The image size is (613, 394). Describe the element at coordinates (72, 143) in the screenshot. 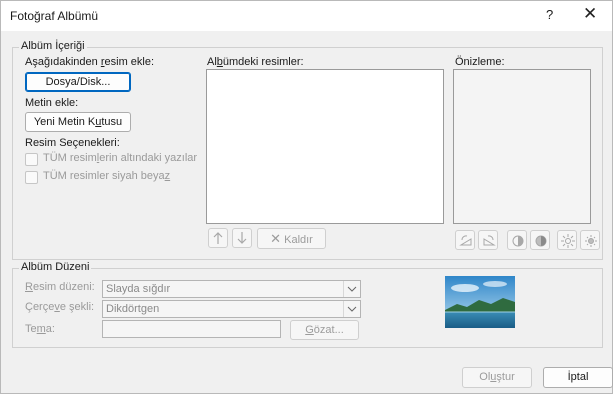

I see `picture-options-label: Resim Seçenekleri:` at that location.